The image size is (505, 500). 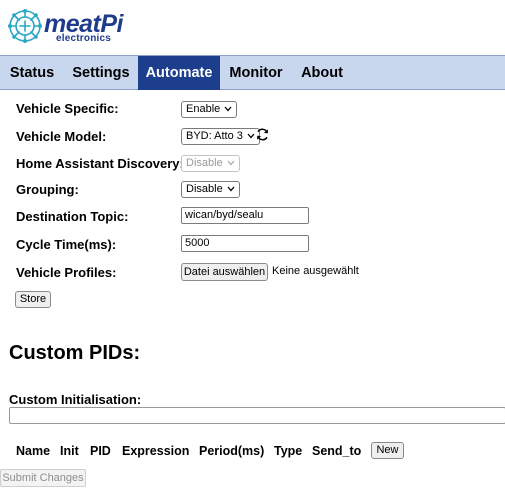 What do you see at coordinates (67, 108) in the screenshot?
I see `vehicle-specific-label: Vehicle Specific:` at bounding box center [67, 108].